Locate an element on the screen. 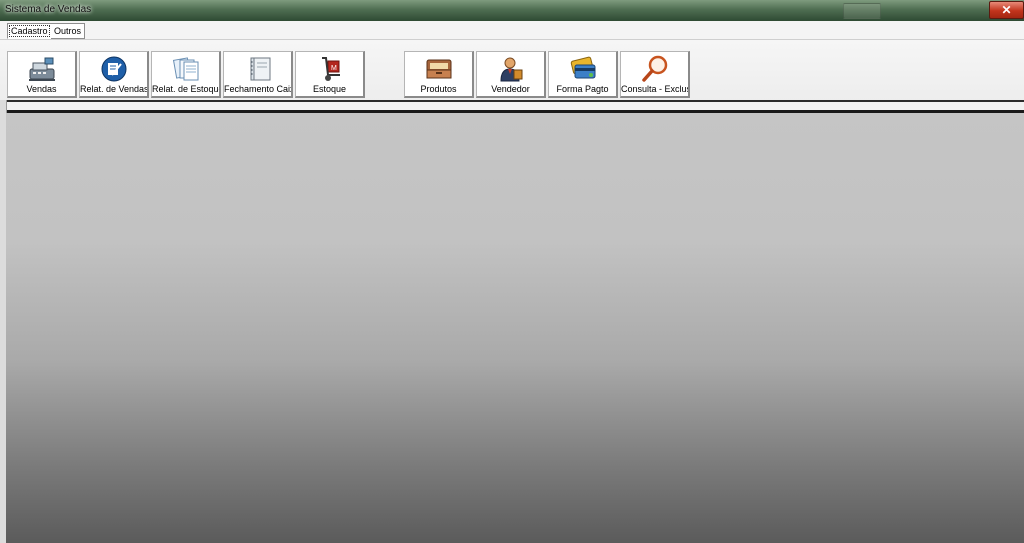 This screenshot has width=1024, height=543. tab-strip: Cadastro Outros is located at coordinates (512, 30).